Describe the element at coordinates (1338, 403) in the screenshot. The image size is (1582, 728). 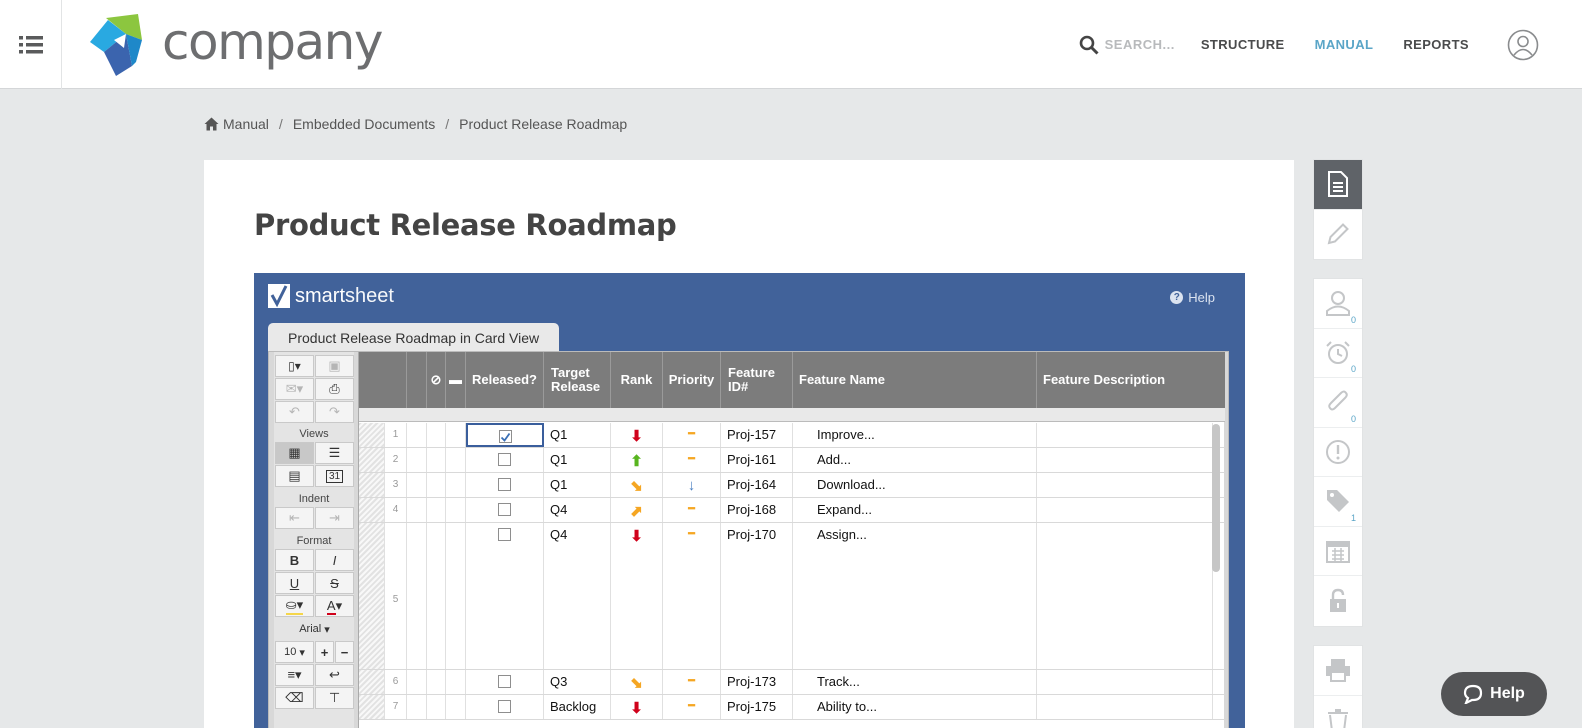
I see `attachments-button: 0` at that location.